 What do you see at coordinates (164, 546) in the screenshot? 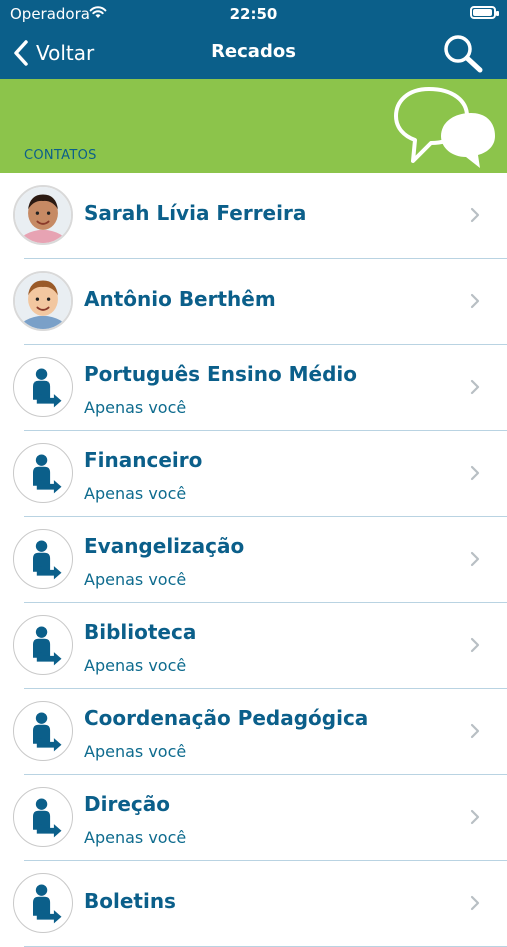
I see `contact-name: Evangelização` at bounding box center [164, 546].